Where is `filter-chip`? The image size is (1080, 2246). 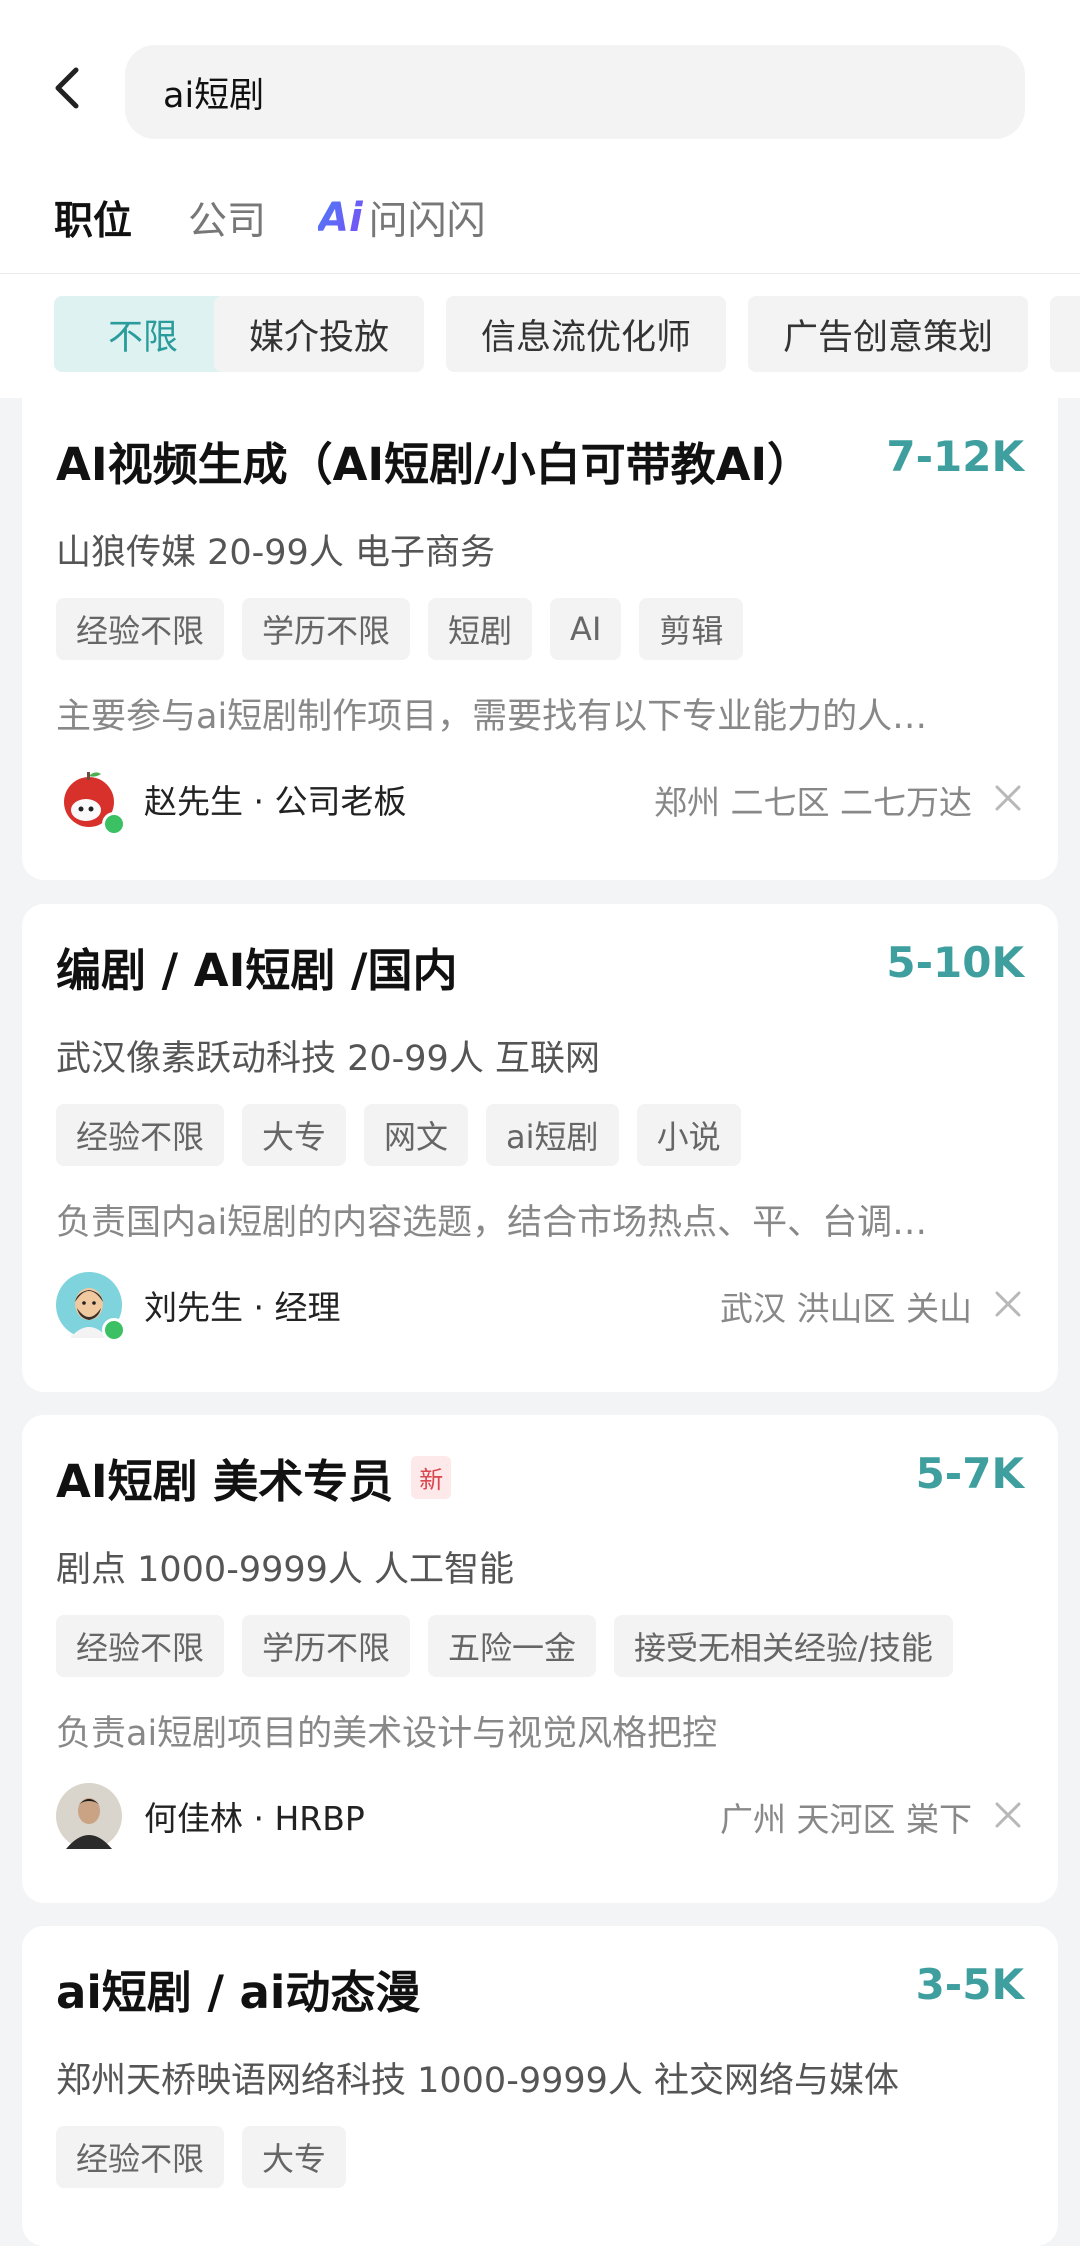 filter-chip is located at coordinates (1065, 334).